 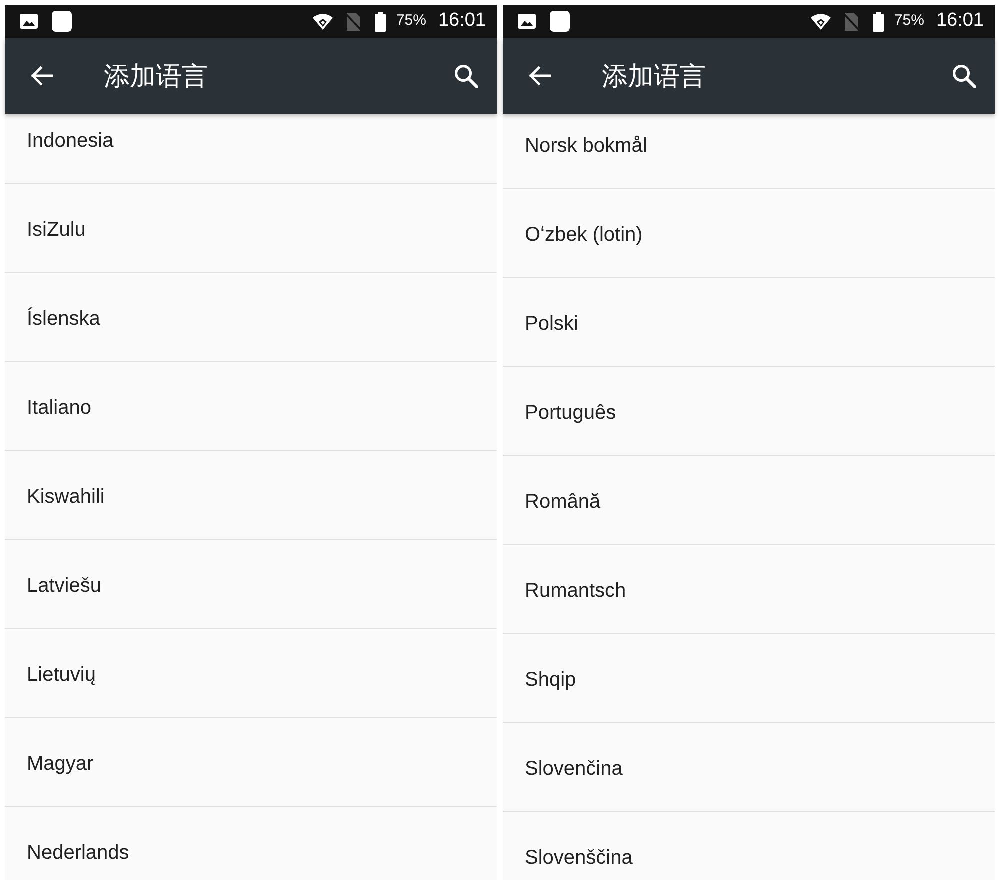 What do you see at coordinates (749, 767) in the screenshot?
I see `language-item: Slovenčina` at bounding box center [749, 767].